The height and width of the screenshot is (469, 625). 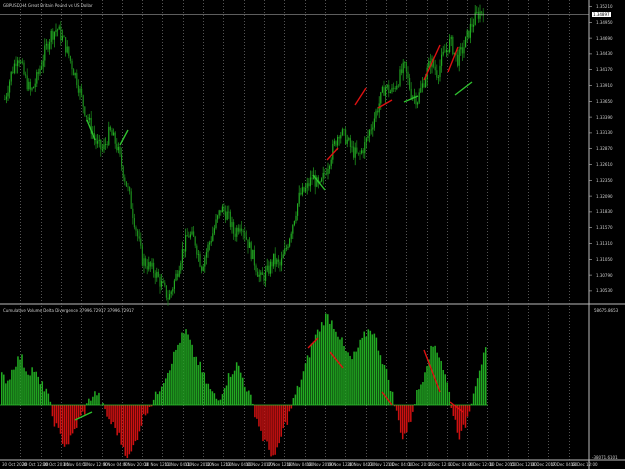 I want to click on price-label: 1.30790, so click(x=604, y=275).